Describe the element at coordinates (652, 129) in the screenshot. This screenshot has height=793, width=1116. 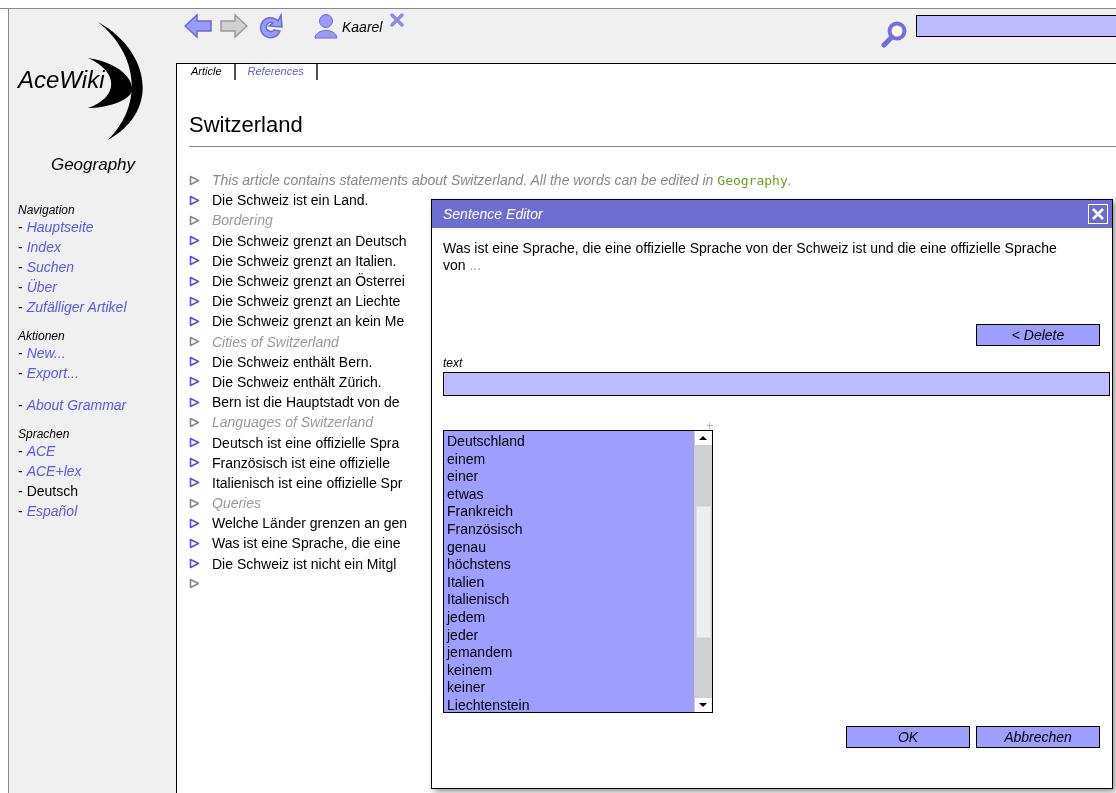
I see `article-title: Switzerland` at that location.